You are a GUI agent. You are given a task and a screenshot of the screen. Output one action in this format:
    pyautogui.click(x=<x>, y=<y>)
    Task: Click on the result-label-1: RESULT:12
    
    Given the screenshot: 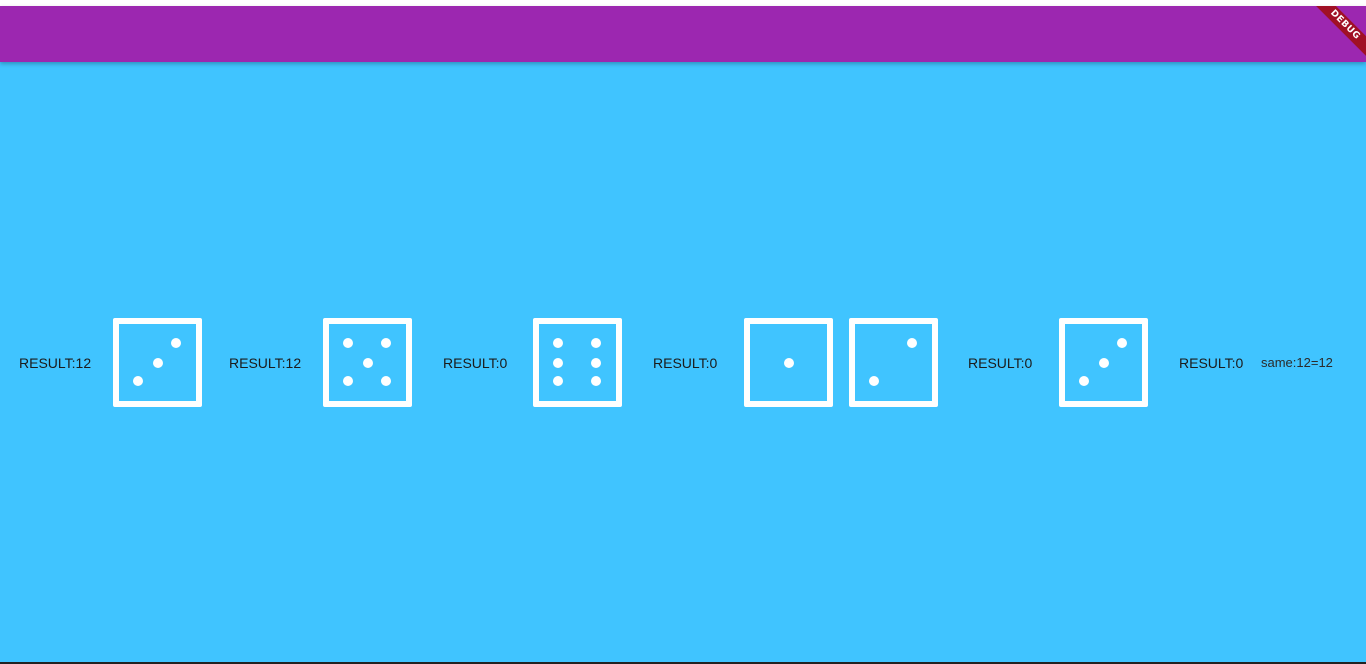 What is the action you would take?
    pyautogui.click(x=55, y=363)
    